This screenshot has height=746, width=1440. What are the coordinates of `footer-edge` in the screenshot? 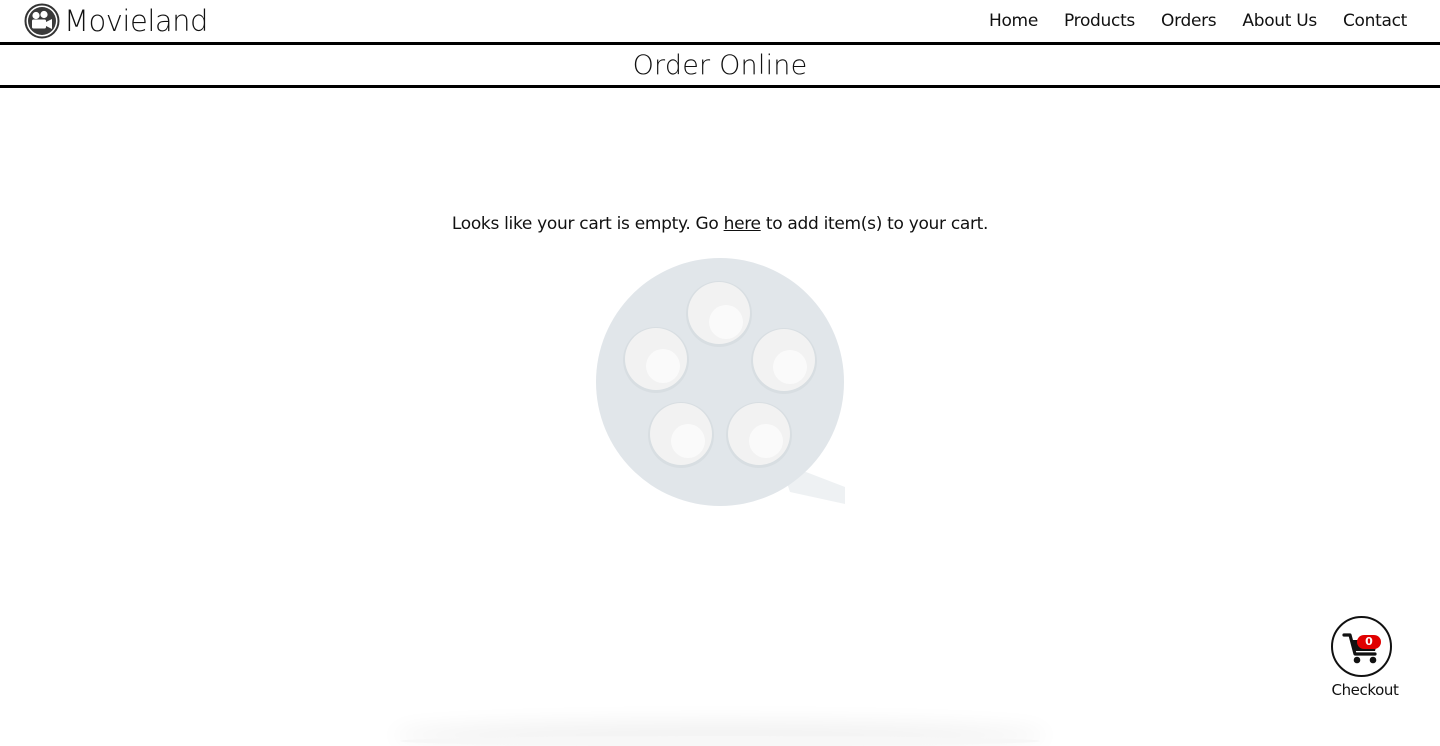 It's located at (720, 741).